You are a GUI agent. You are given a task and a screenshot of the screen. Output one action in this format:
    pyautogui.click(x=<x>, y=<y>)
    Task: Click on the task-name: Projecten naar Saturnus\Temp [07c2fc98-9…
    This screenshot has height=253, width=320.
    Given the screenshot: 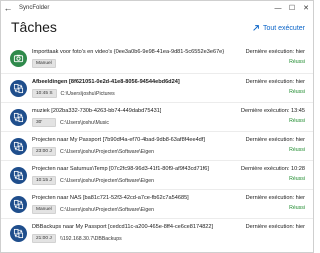 What is the action you would take?
    pyautogui.click(x=120, y=169)
    